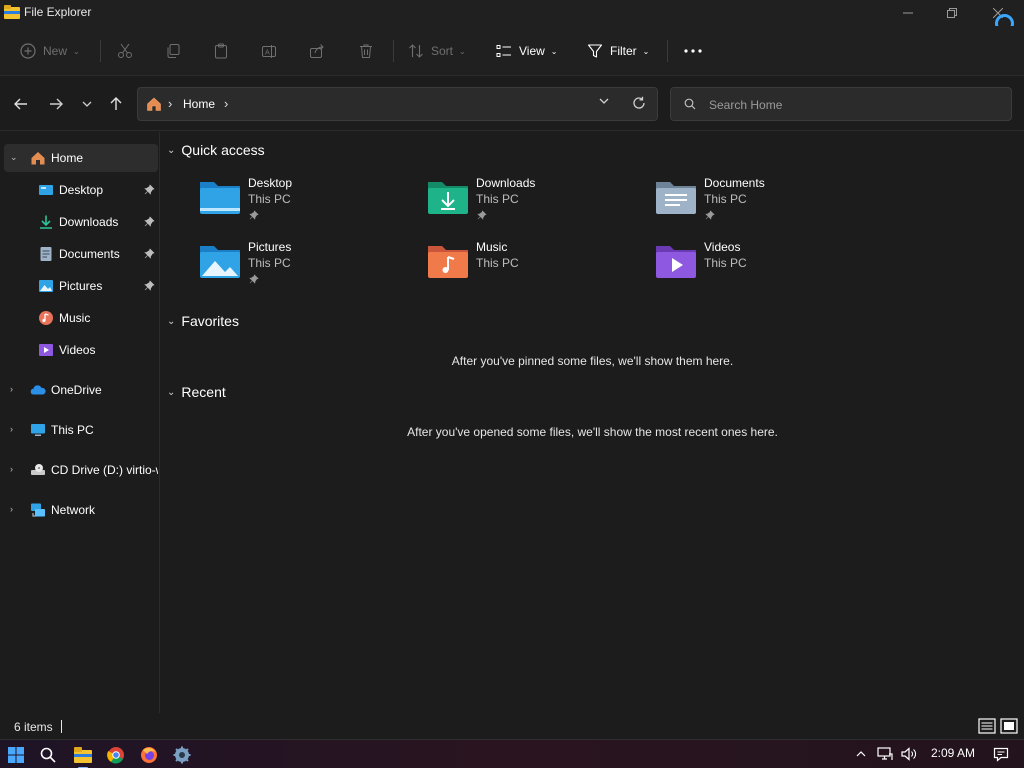 The height and width of the screenshot is (768, 1024). Describe the element at coordinates (298, 204) in the screenshot. I see `quick-access-tile-desktop: Desktop This PC` at that location.